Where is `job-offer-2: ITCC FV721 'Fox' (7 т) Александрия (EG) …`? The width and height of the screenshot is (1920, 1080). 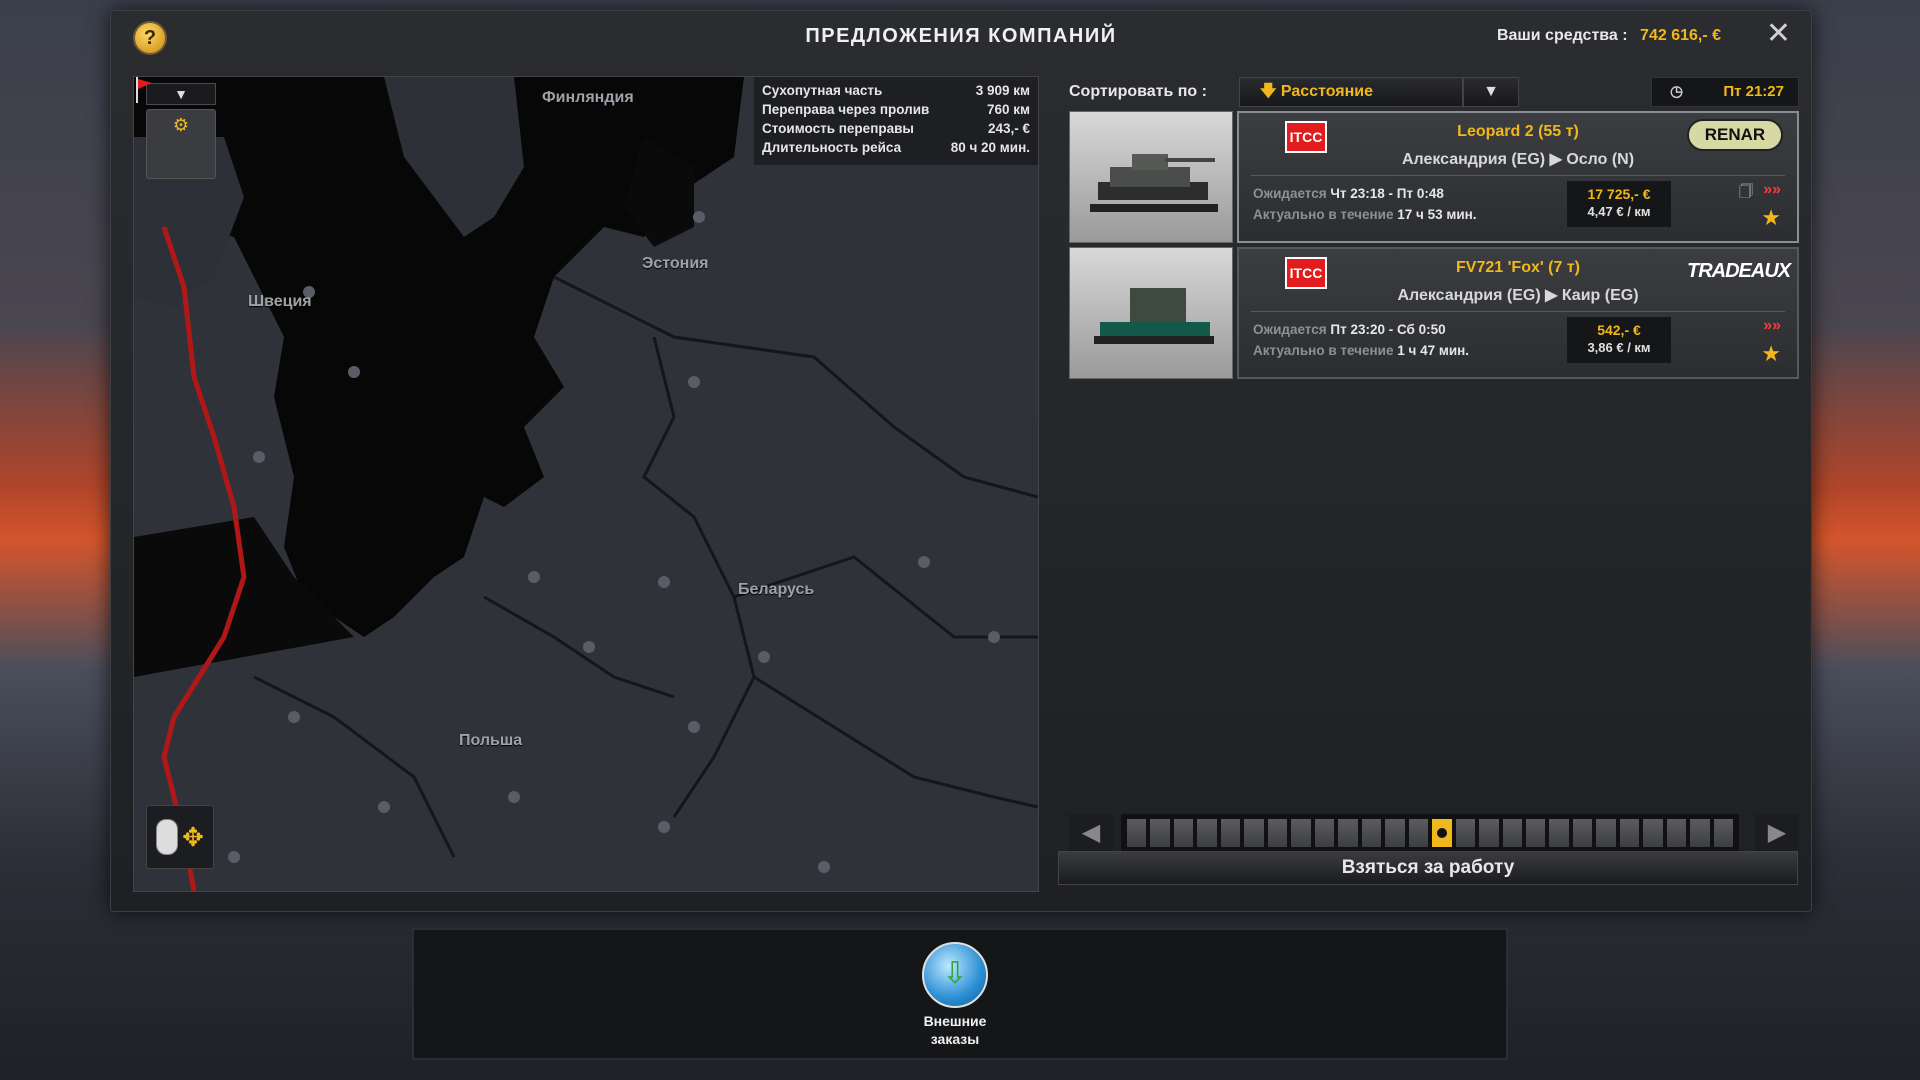 job-offer-2: ITCC FV721 'Fox' (7 т) Александрия (EG) … is located at coordinates (1429, 313).